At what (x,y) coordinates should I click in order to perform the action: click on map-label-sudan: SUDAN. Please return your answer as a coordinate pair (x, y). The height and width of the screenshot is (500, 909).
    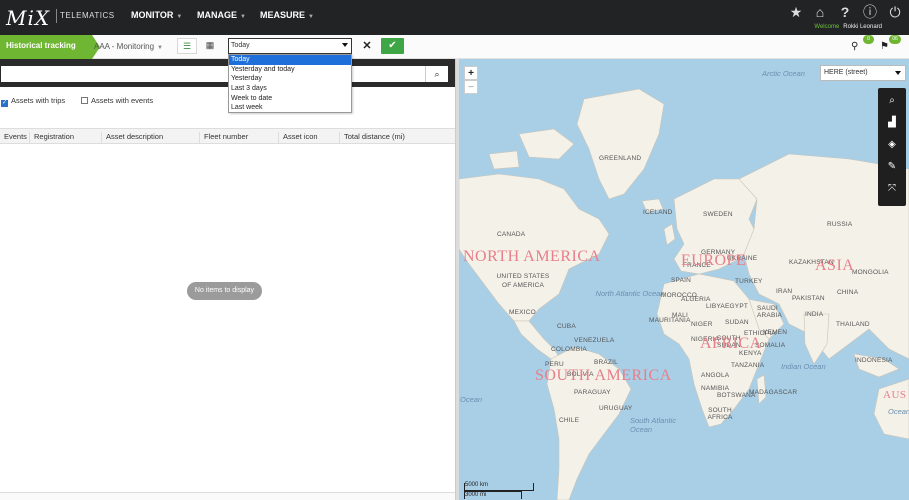
    Looking at the image, I should click on (737, 322).